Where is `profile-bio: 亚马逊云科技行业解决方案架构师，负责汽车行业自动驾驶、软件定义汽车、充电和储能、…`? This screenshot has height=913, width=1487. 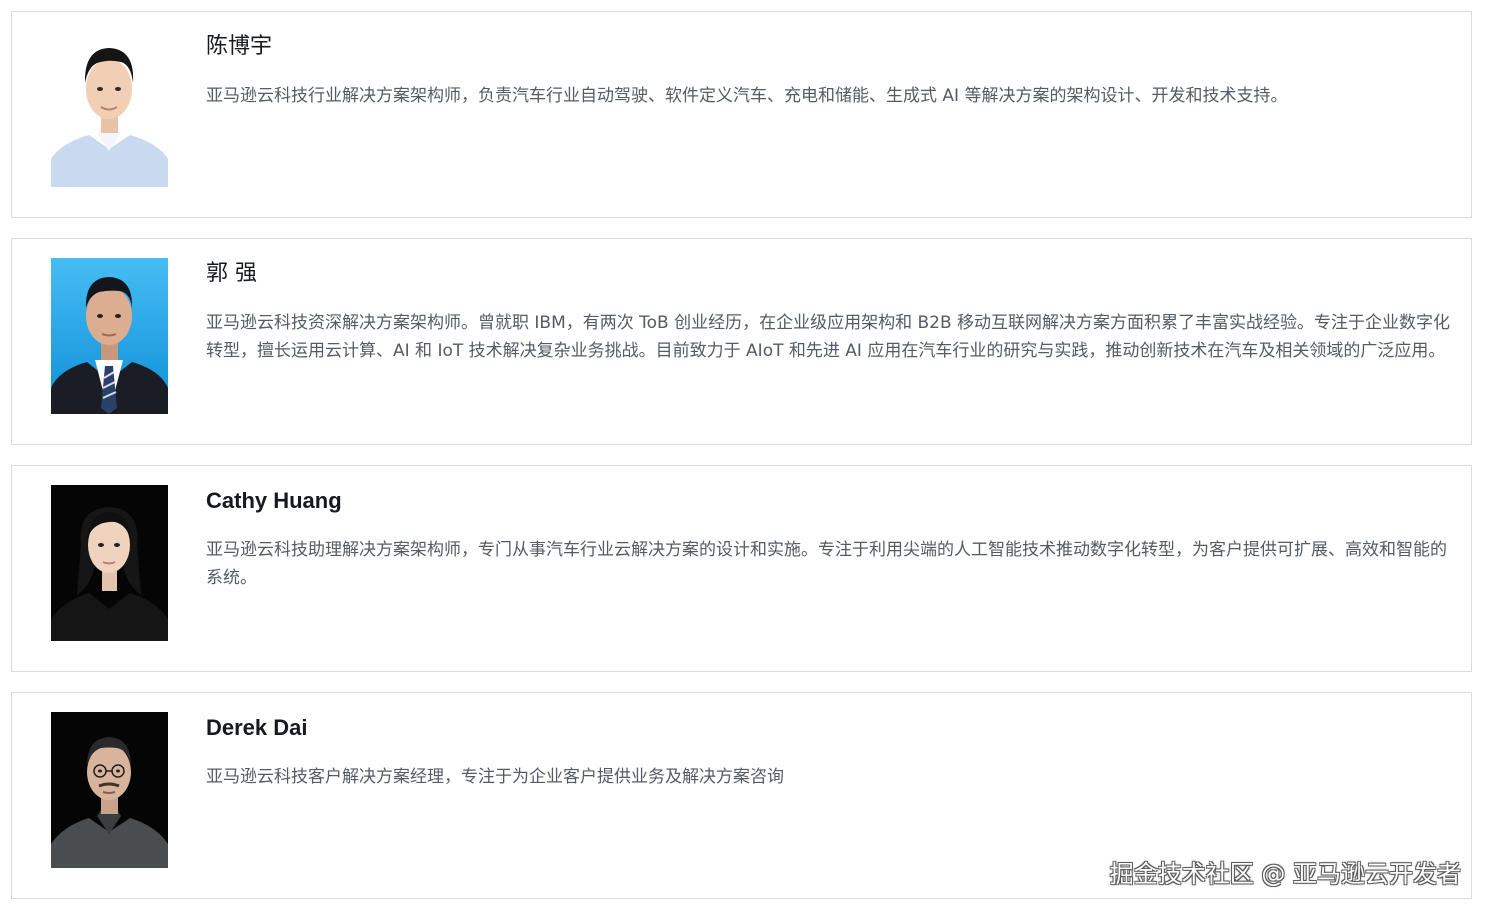
profile-bio: 亚马逊云科技行业解决方案架构师，负责汽车行业自动驾驶、软件定义汽车、充电和储能、… is located at coordinates (747, 96).